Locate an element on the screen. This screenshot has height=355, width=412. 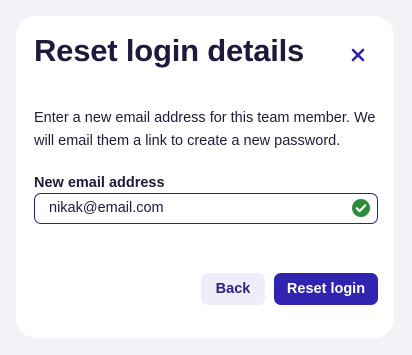
close-button is located at coordinates (358, 55).